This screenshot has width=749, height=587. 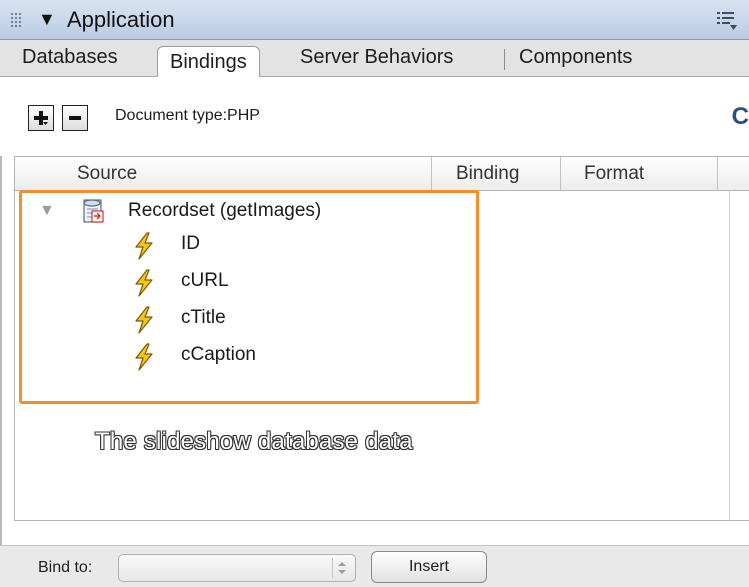 I want to click on tab-databases: Databases, so click(x=70, y=57).